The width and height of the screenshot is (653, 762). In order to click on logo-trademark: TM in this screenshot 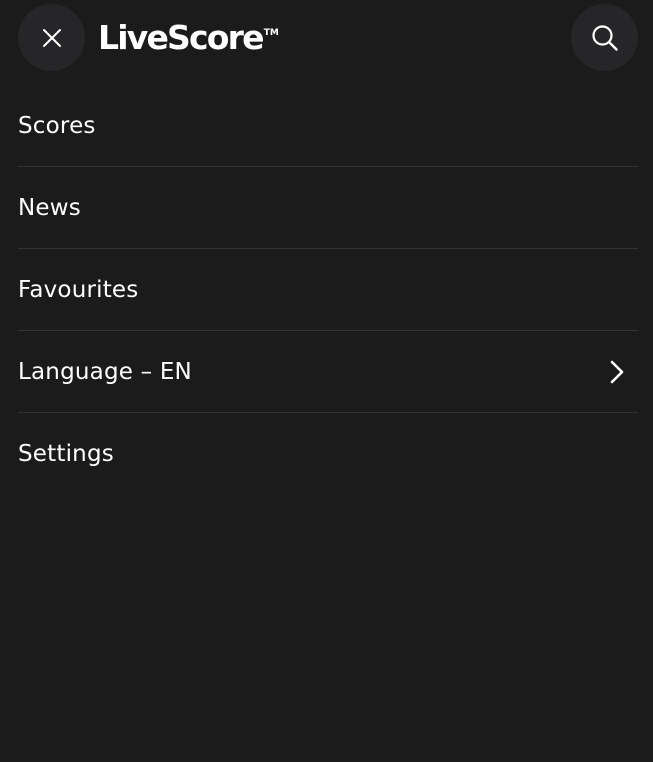, I will do `click(271, 33)`.